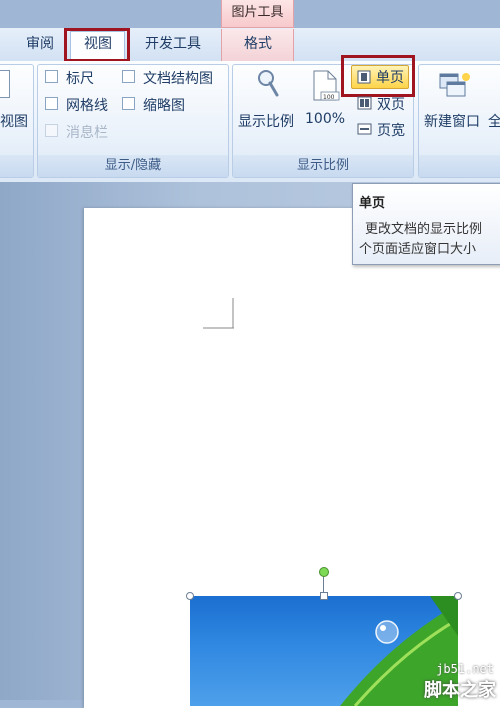 The image size is (500, 708). What do you see at coordinates (324, 651) in the screenshot?
I see `inserted-picture` at bounding box center [324, 651].